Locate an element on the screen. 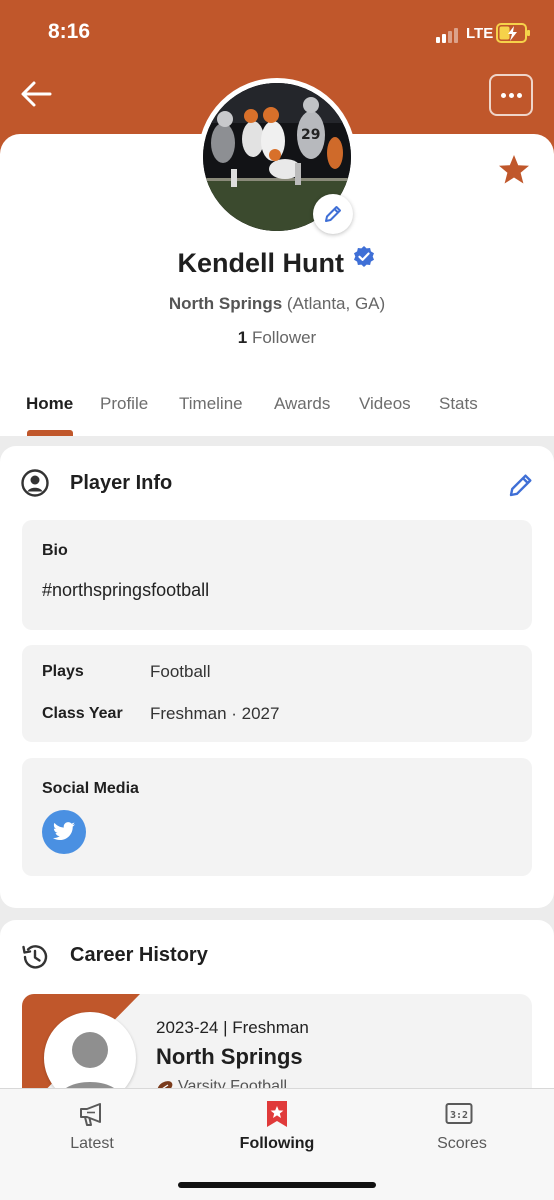 Image resolution: width=554 pixels, height=1200 pixels. tab-home: Home is located at coordinates (49, 404).